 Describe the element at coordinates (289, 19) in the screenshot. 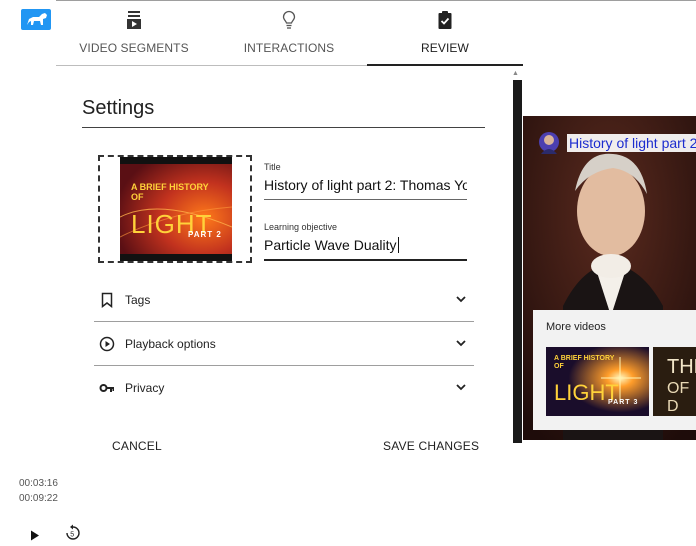

I see `lightbulb-icon` at that location.